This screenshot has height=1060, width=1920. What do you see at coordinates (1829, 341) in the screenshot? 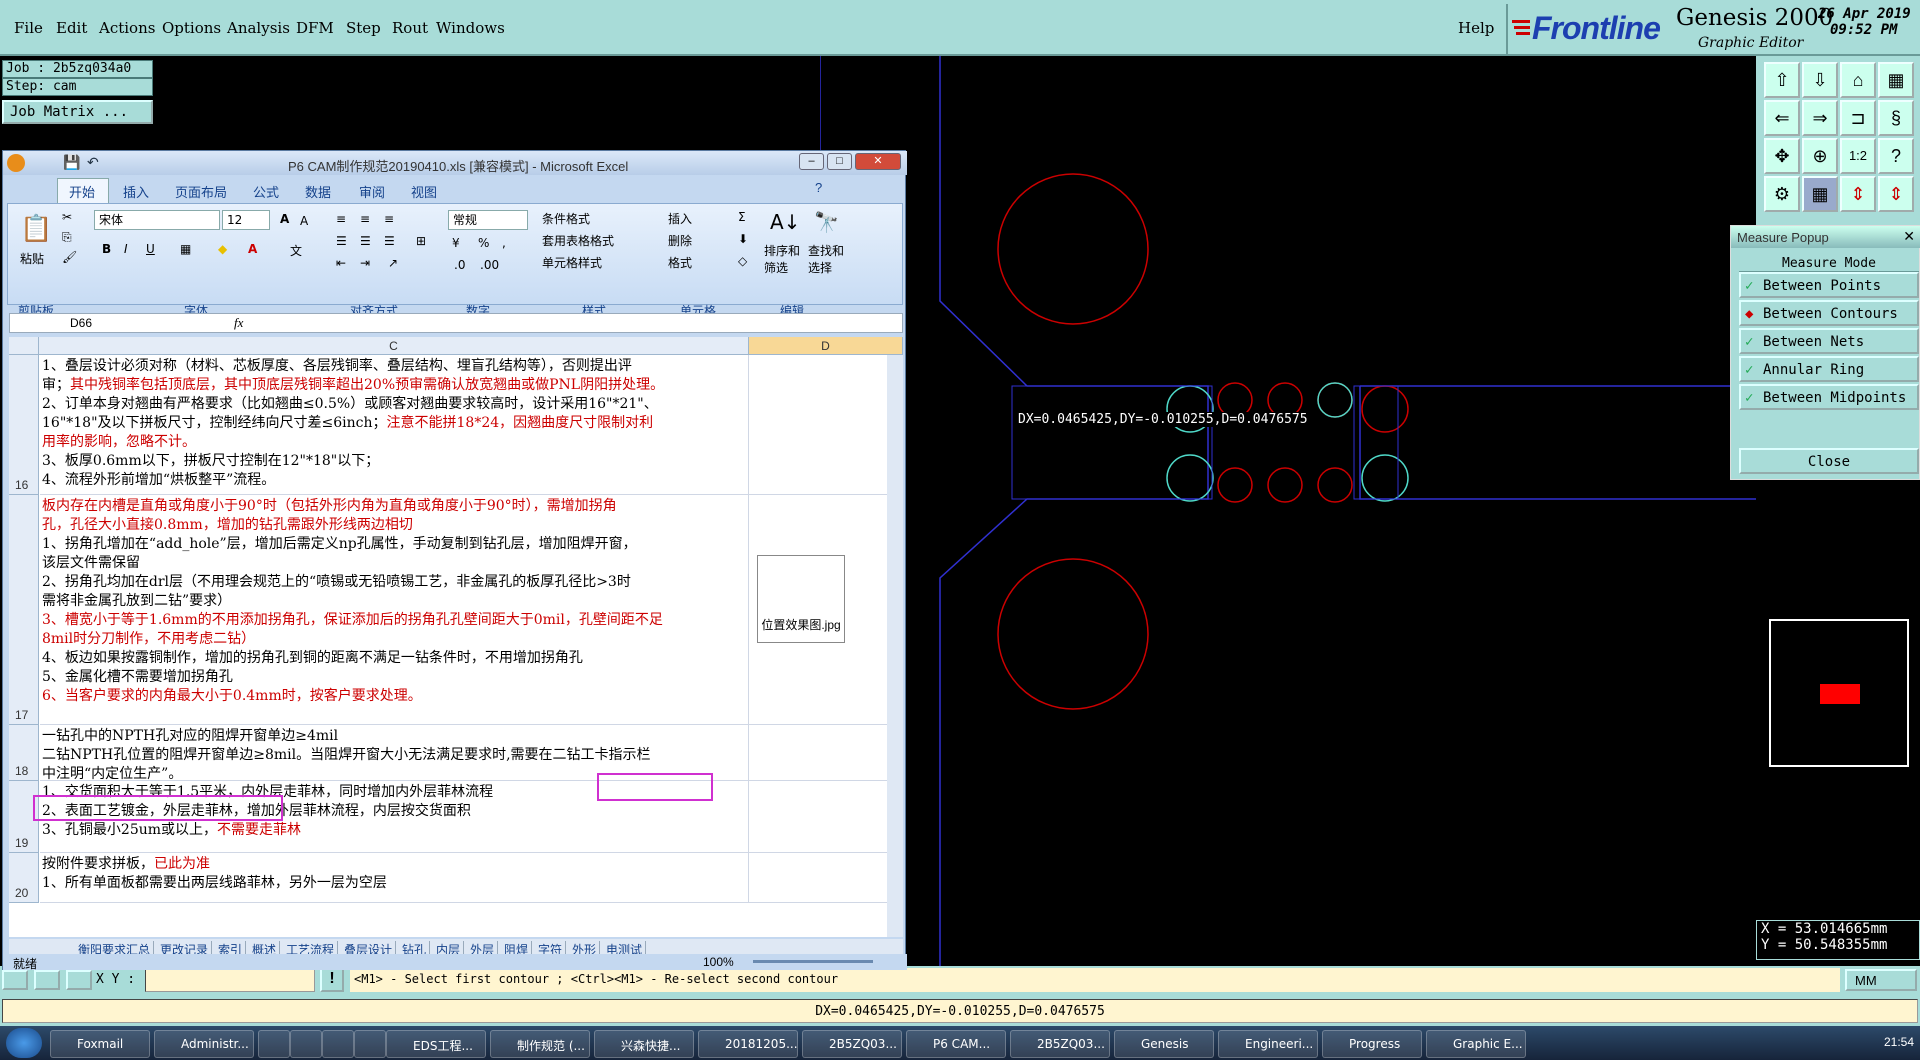
I see `between-nets-option: ✓ Between Nets` at bounding box center [1829, 341].